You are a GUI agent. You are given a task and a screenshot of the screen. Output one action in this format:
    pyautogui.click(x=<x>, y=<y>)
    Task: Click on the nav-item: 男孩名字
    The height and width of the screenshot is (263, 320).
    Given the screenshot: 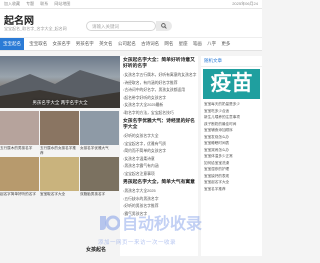 What is the action you would take?
    pyautogui.click(x=85, y=44)
    